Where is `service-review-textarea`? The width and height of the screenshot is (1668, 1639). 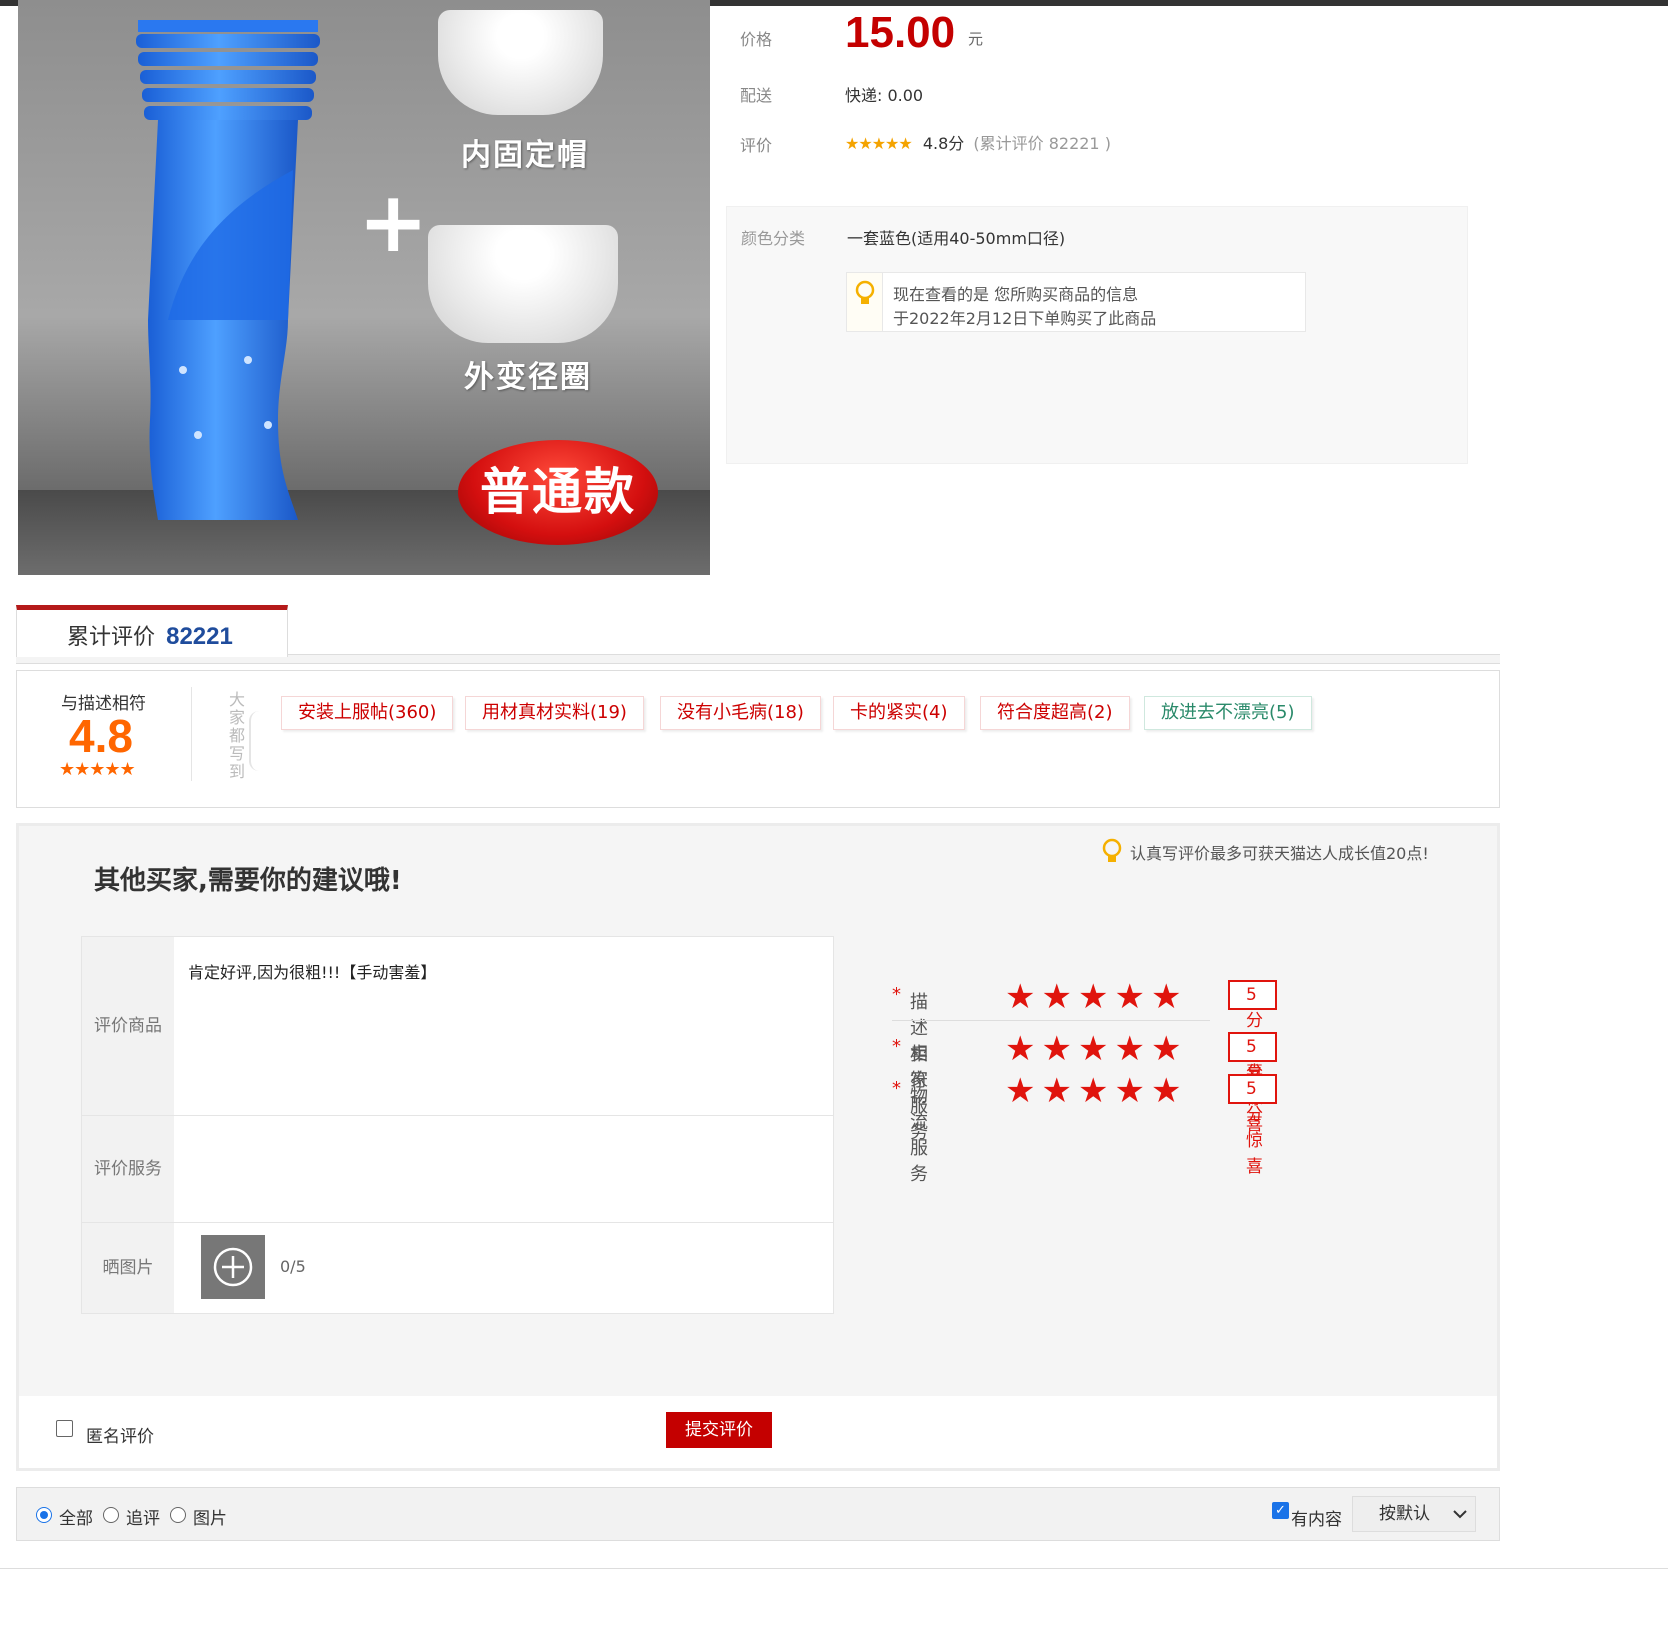
service-review-textarea is located at coordinates (503, 1169).